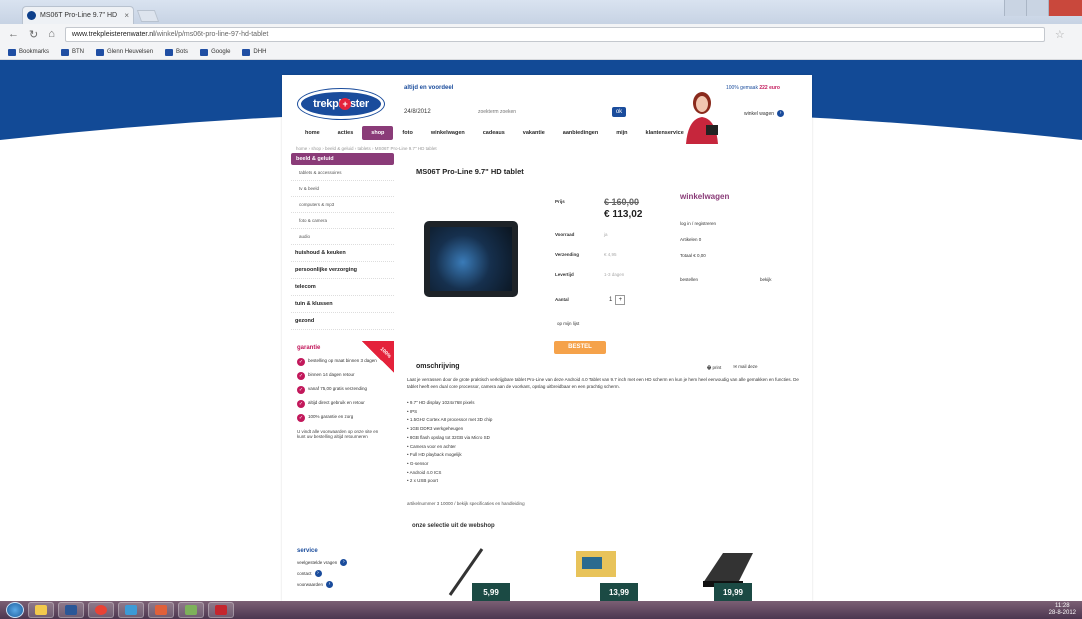 The width and height of the screenshot is (1082, 619). I want to click on sidebar-subitem: foto & camera, so click(342, 221).